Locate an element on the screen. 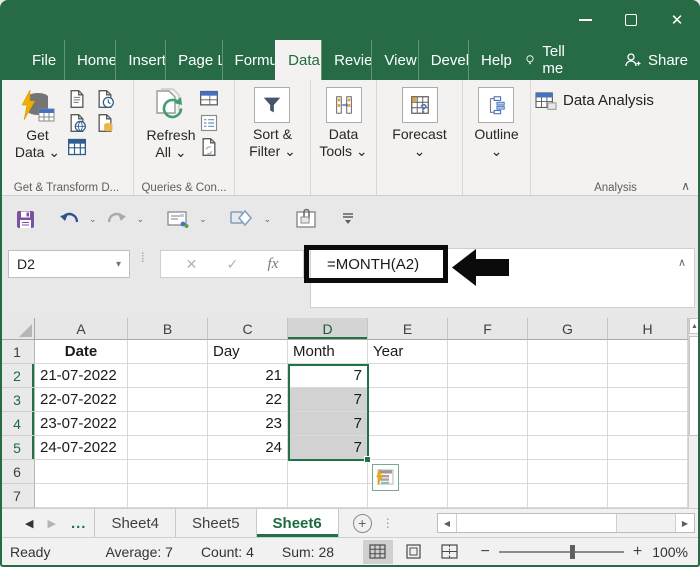 This screenshot has width=700, height=567. cell-c6 is located at coordinates (248, 472).